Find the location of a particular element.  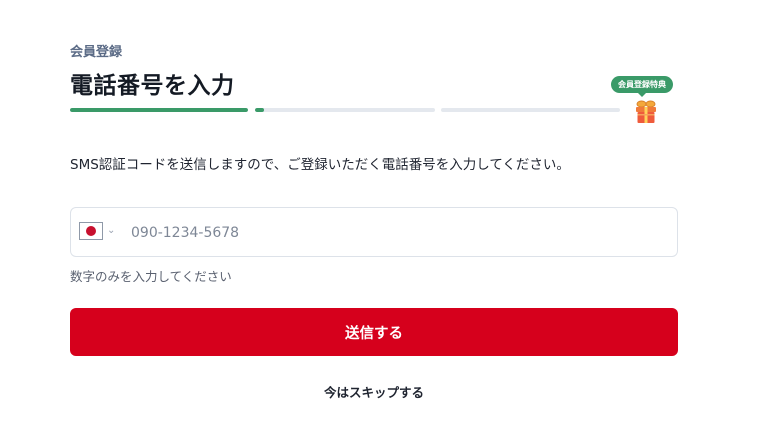

reward-badge: 会員登録特典 is located at coordinates (642, 86).